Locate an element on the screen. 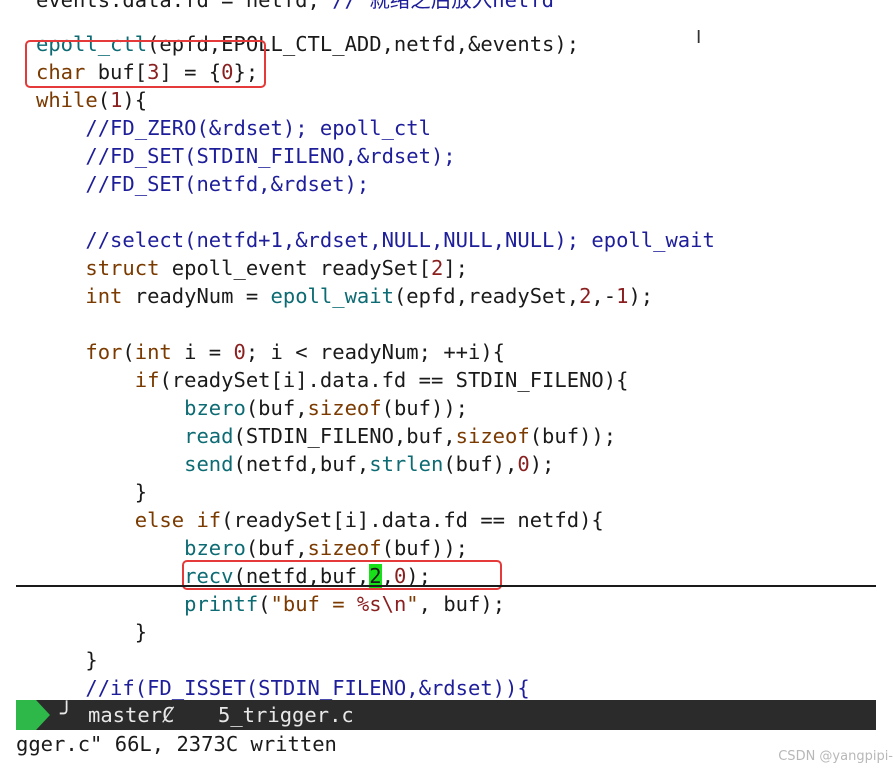 The width and height of the screenshot is (893, 773). code-token: for is located at coordinates (104, 352).